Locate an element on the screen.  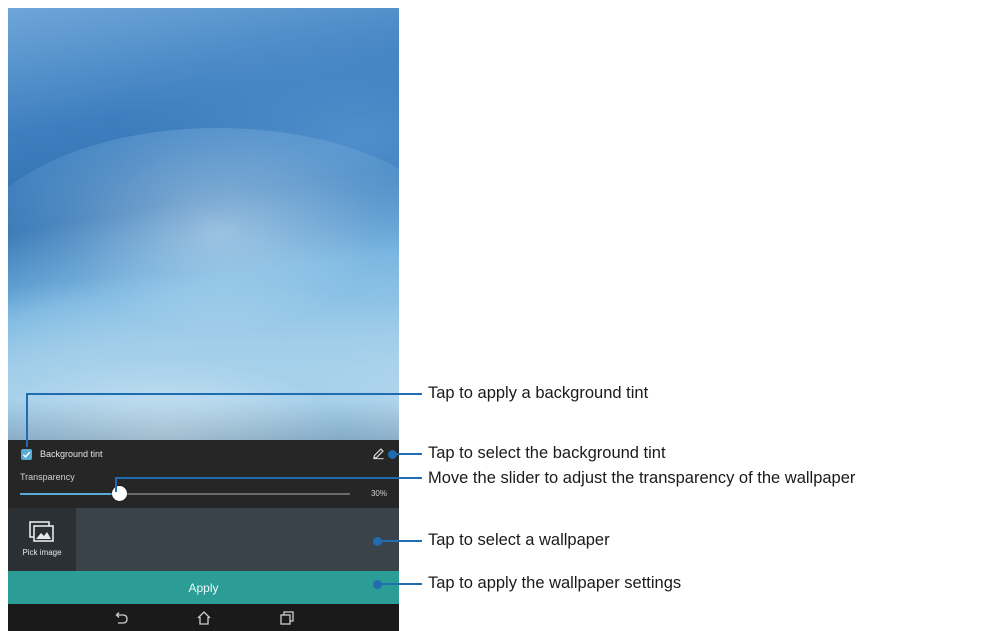
background-tint-row: Background tint is located at coordinates (203, 454).